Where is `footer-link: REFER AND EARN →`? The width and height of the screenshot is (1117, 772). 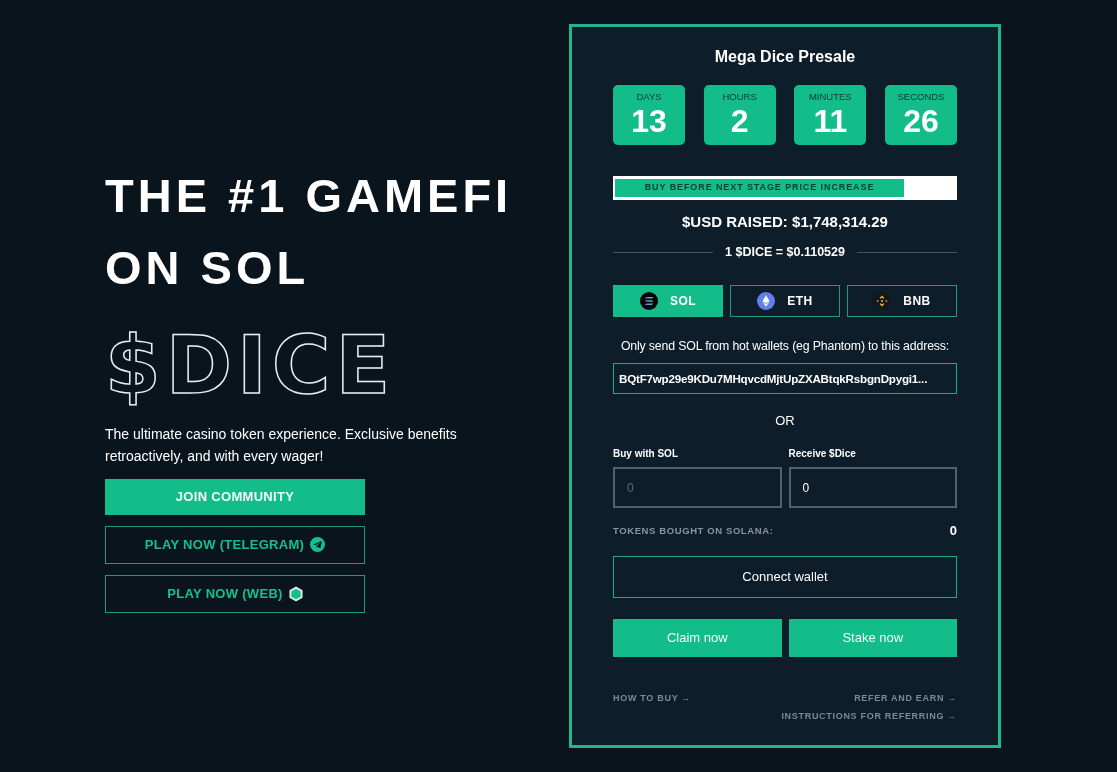 footer-link: REFER AND EARN → is located at coordinates (905, 698).